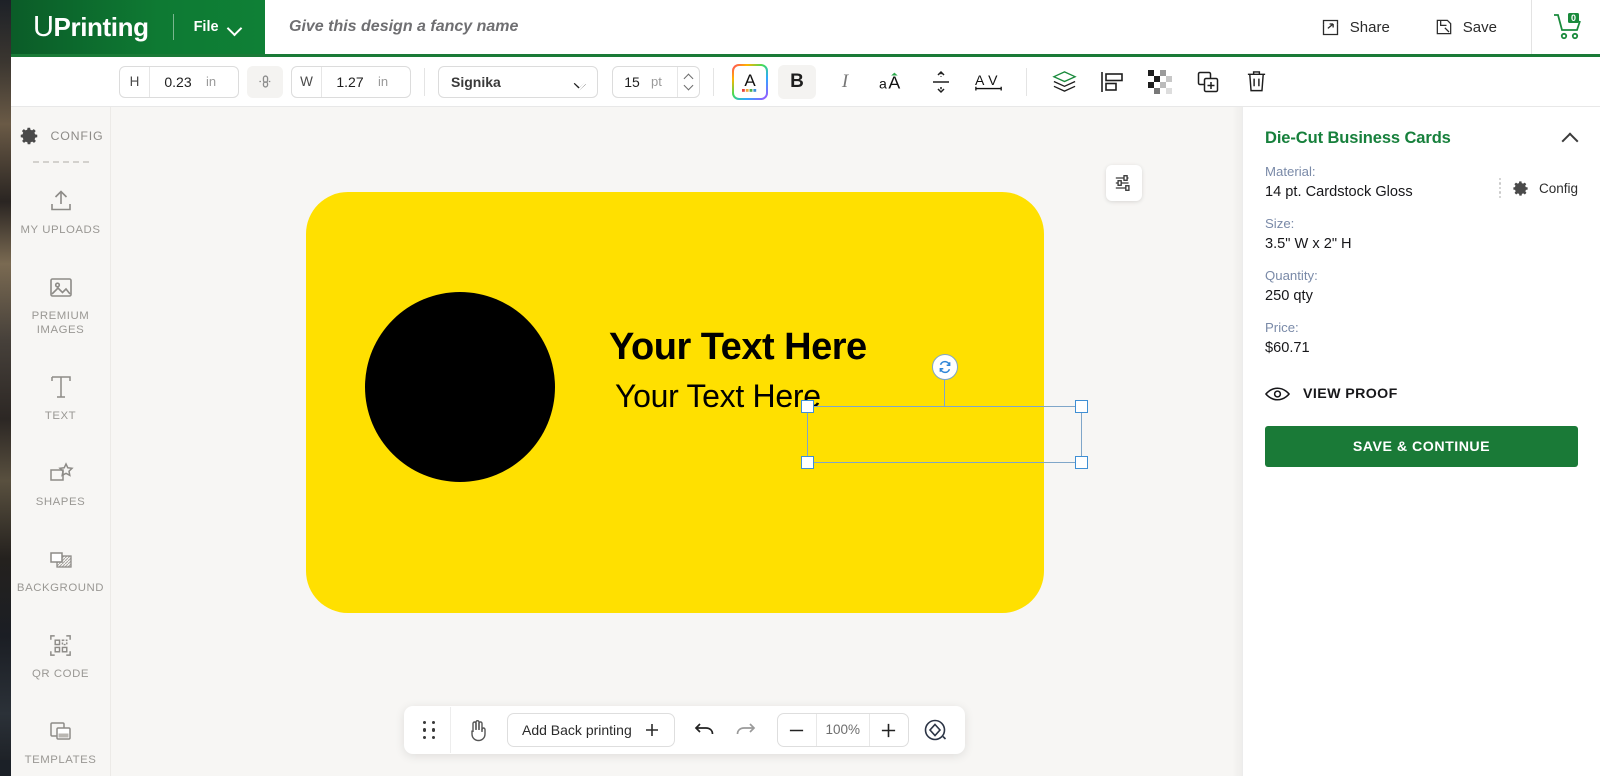 The height and width of the screenshot is (776, 1600). I want to click on resize-handle-top-right, so click(1081, 406).